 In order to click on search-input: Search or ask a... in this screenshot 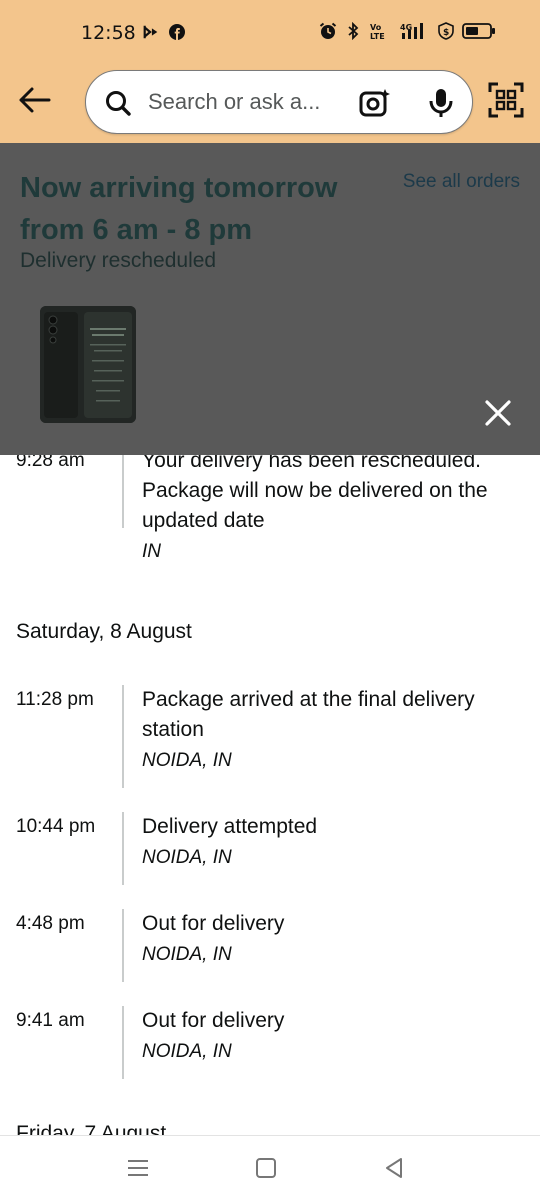, I will do `click(279, 102)`.